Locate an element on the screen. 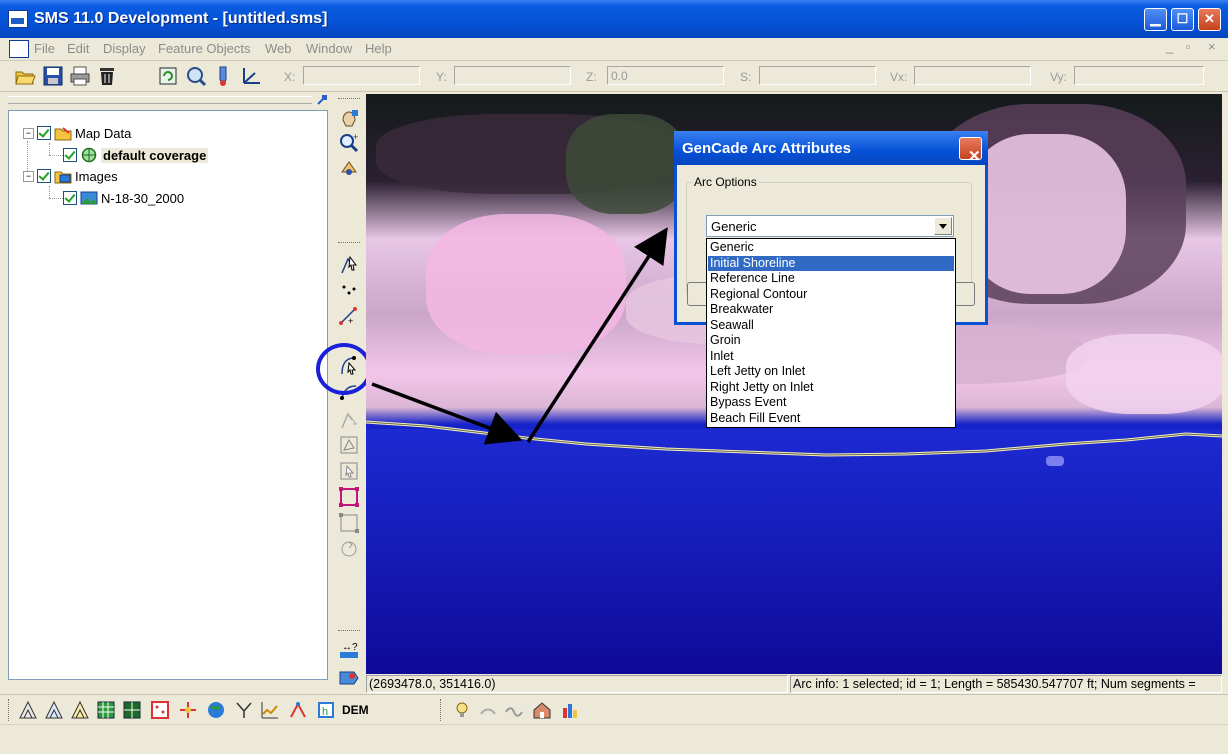 The image size is (1228, 754). option-inlet: Inlet is located at coordinates (831, 357).